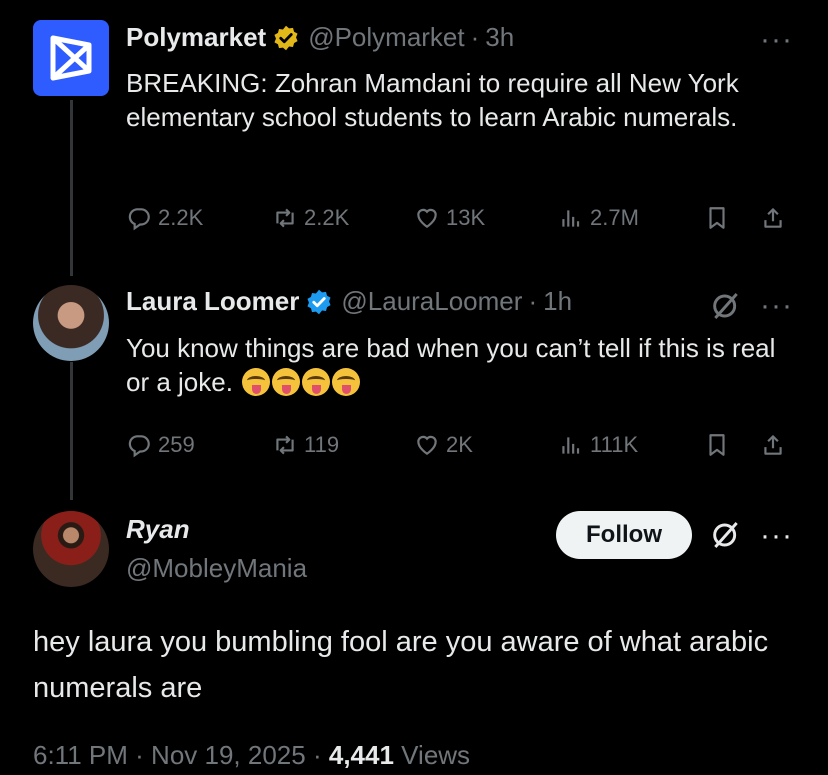 The height and width of the screenshot is (775, 828). I want to click on views-button: 111K, so click(598, 445).